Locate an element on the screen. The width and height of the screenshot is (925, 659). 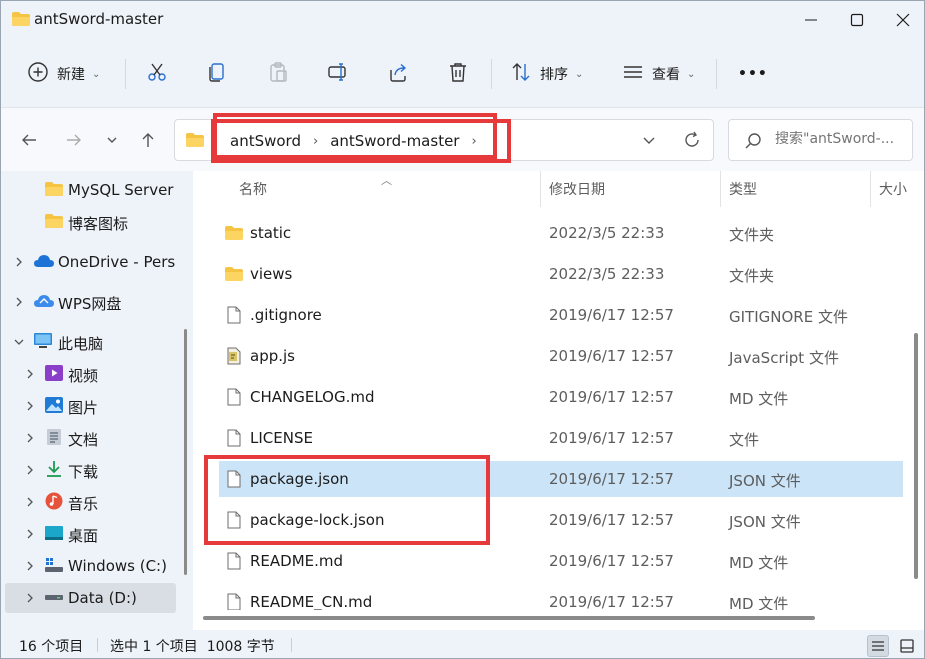
new-button: 新建 ⌄ is located at coordinates (63, 74).